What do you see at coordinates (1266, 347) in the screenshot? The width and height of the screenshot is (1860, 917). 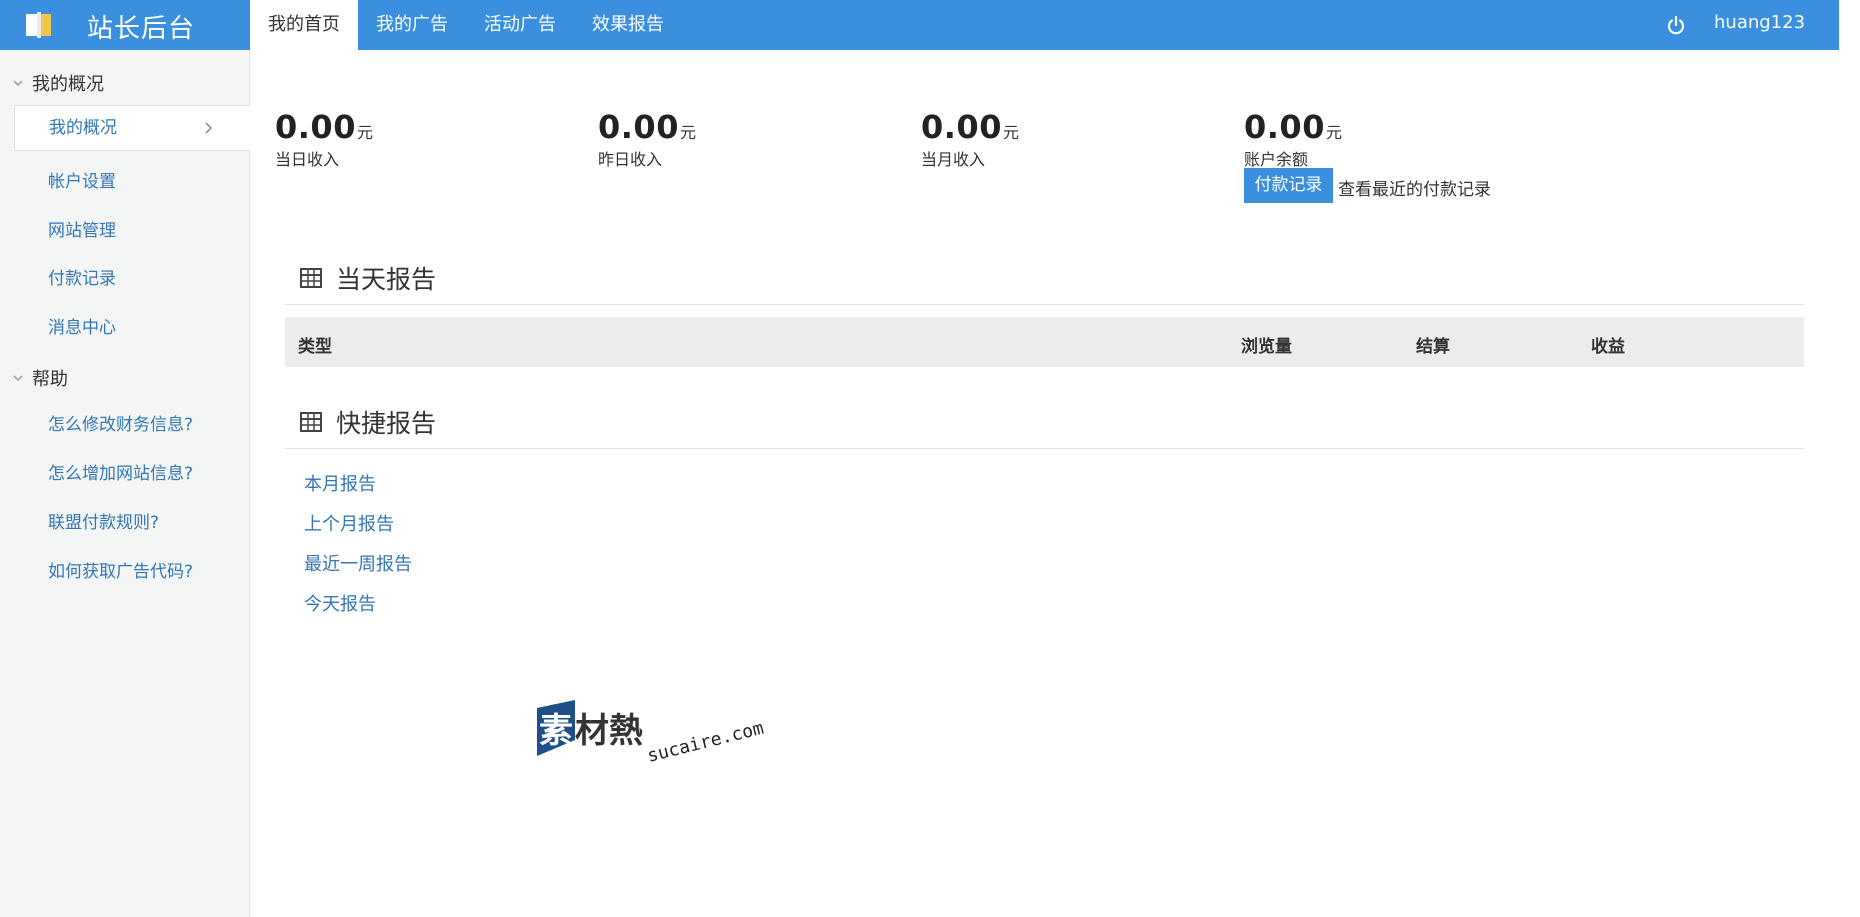 I see `column-header-views: 浏览量` at bounding box center [1266, 347].